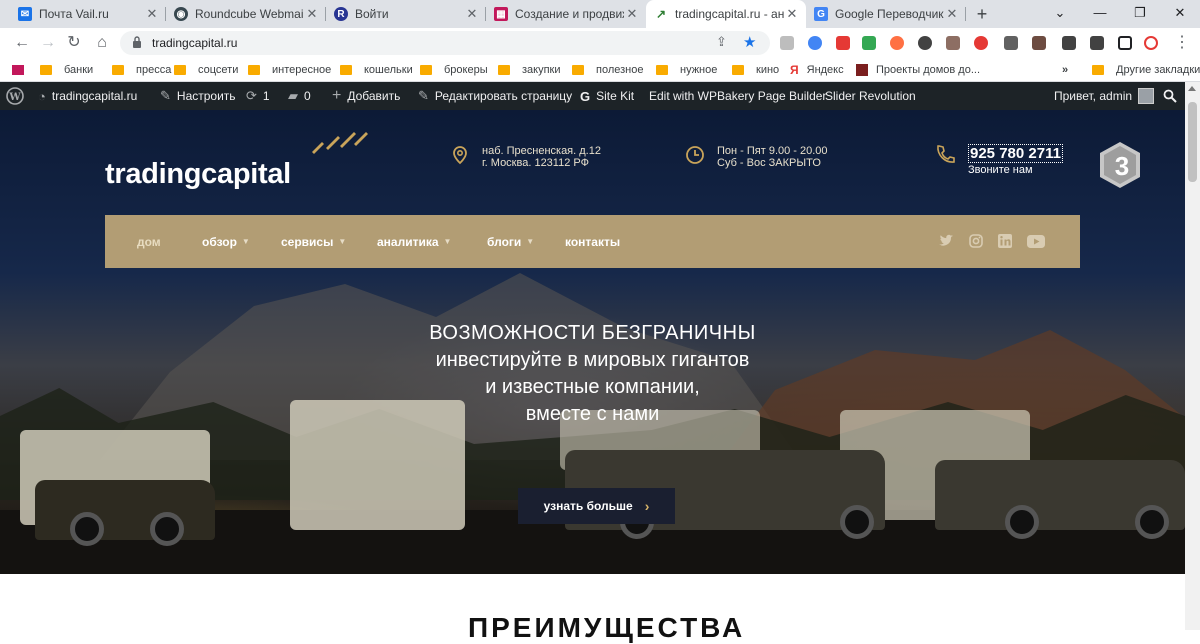 The height and width of the screenshot is (644, 1200). Describe the element at coordinates (721, 42) in the screenshot. I see `share-icon: ⇪` at that location.